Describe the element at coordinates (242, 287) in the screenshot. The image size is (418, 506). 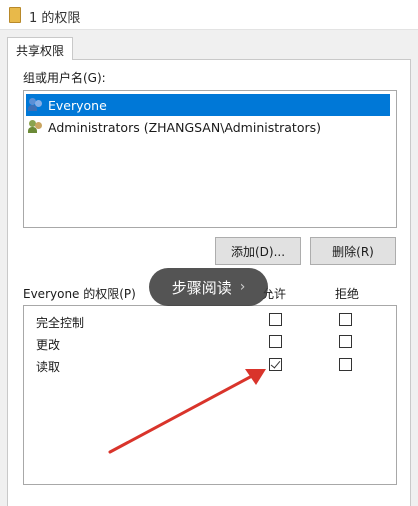
I see `chevron-right-icon: ›` at that location.